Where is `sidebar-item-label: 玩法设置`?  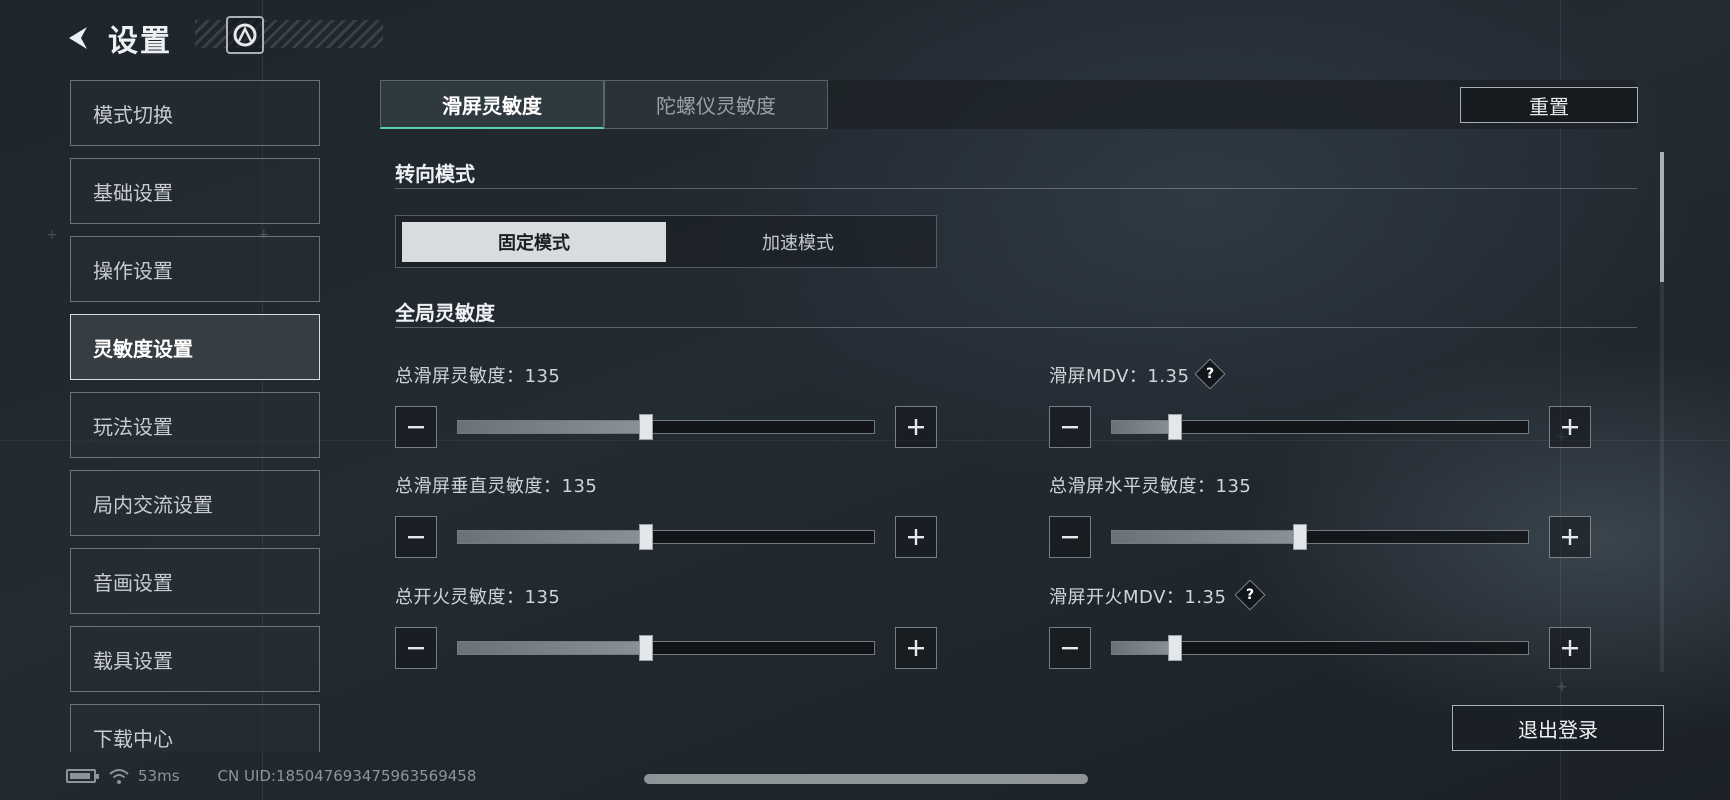
sidebar-item-label: 玩法设置 is located at coordinates (133, 426).